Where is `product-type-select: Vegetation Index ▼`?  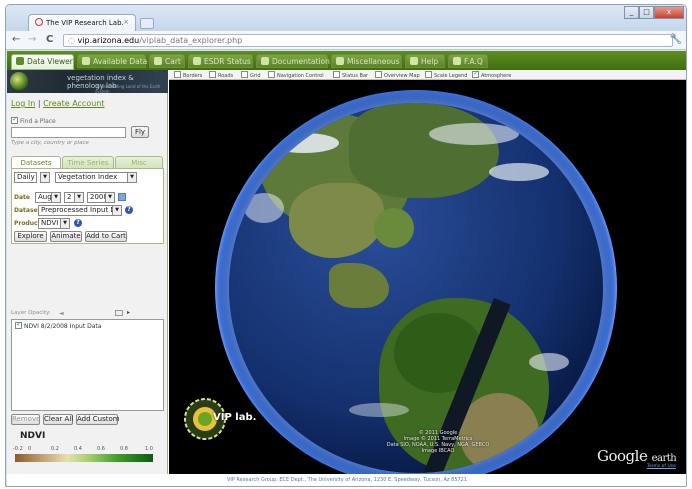
product-type-select: Vegetation Index ▼ is located at coordinates (96, 177).